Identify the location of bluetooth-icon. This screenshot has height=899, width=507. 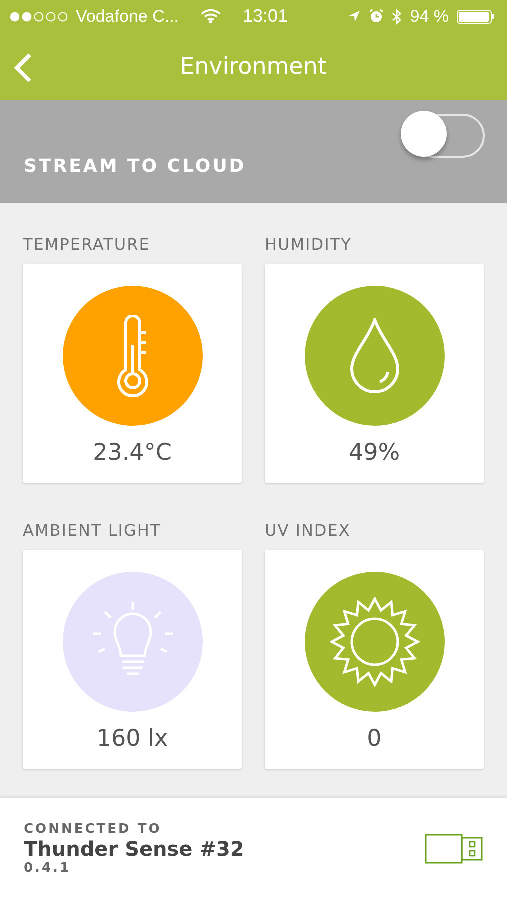
(397, 16).